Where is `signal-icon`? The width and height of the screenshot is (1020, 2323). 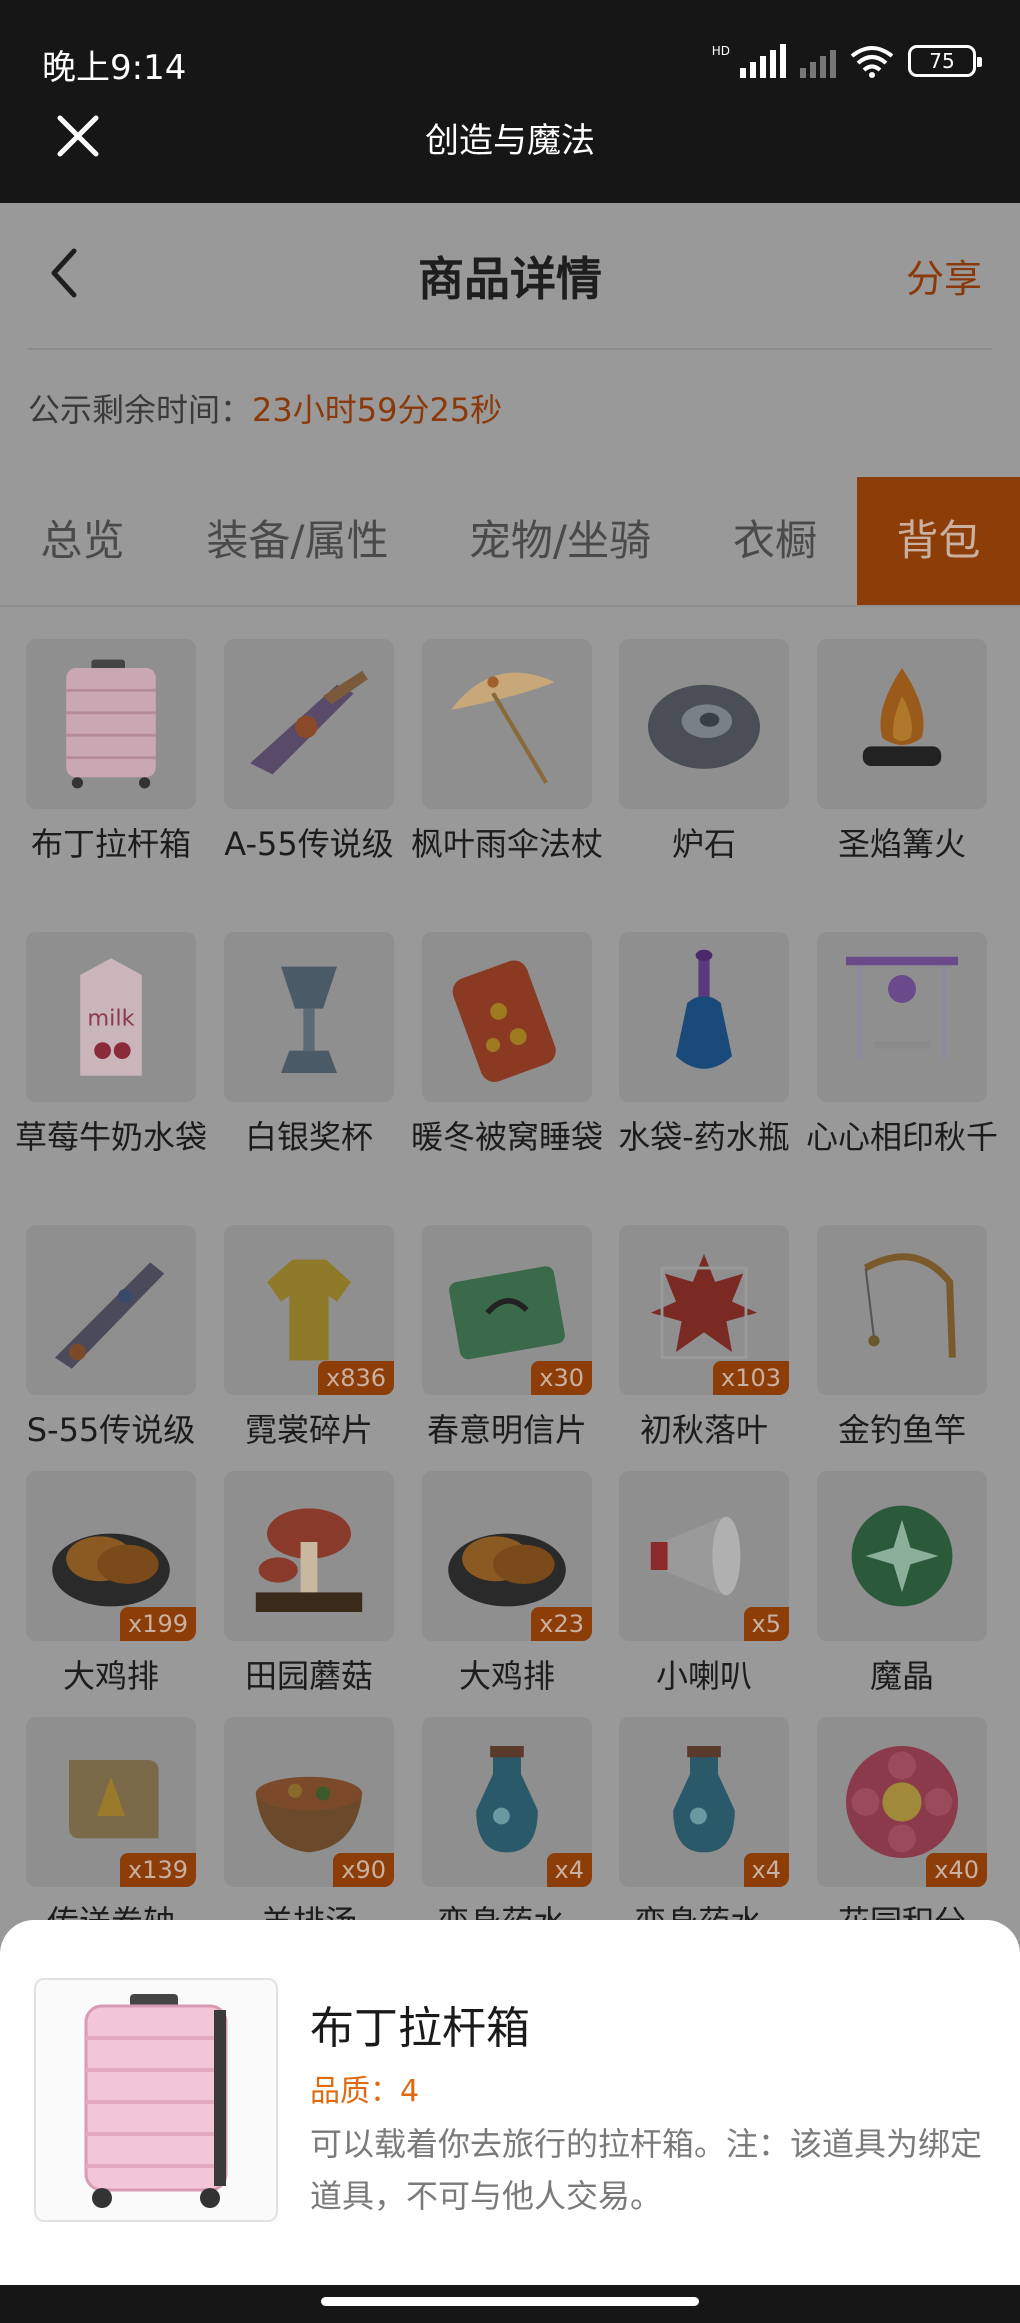 signal-icon is located at coordinates (763, 61).